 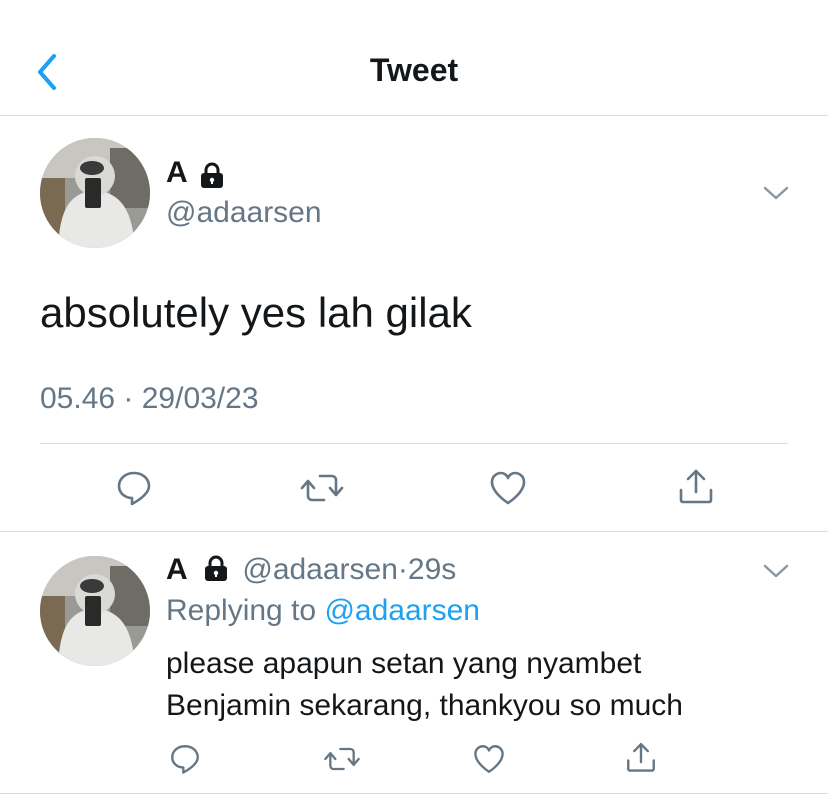 I want to click on like-button, so click(x=508, y=490).